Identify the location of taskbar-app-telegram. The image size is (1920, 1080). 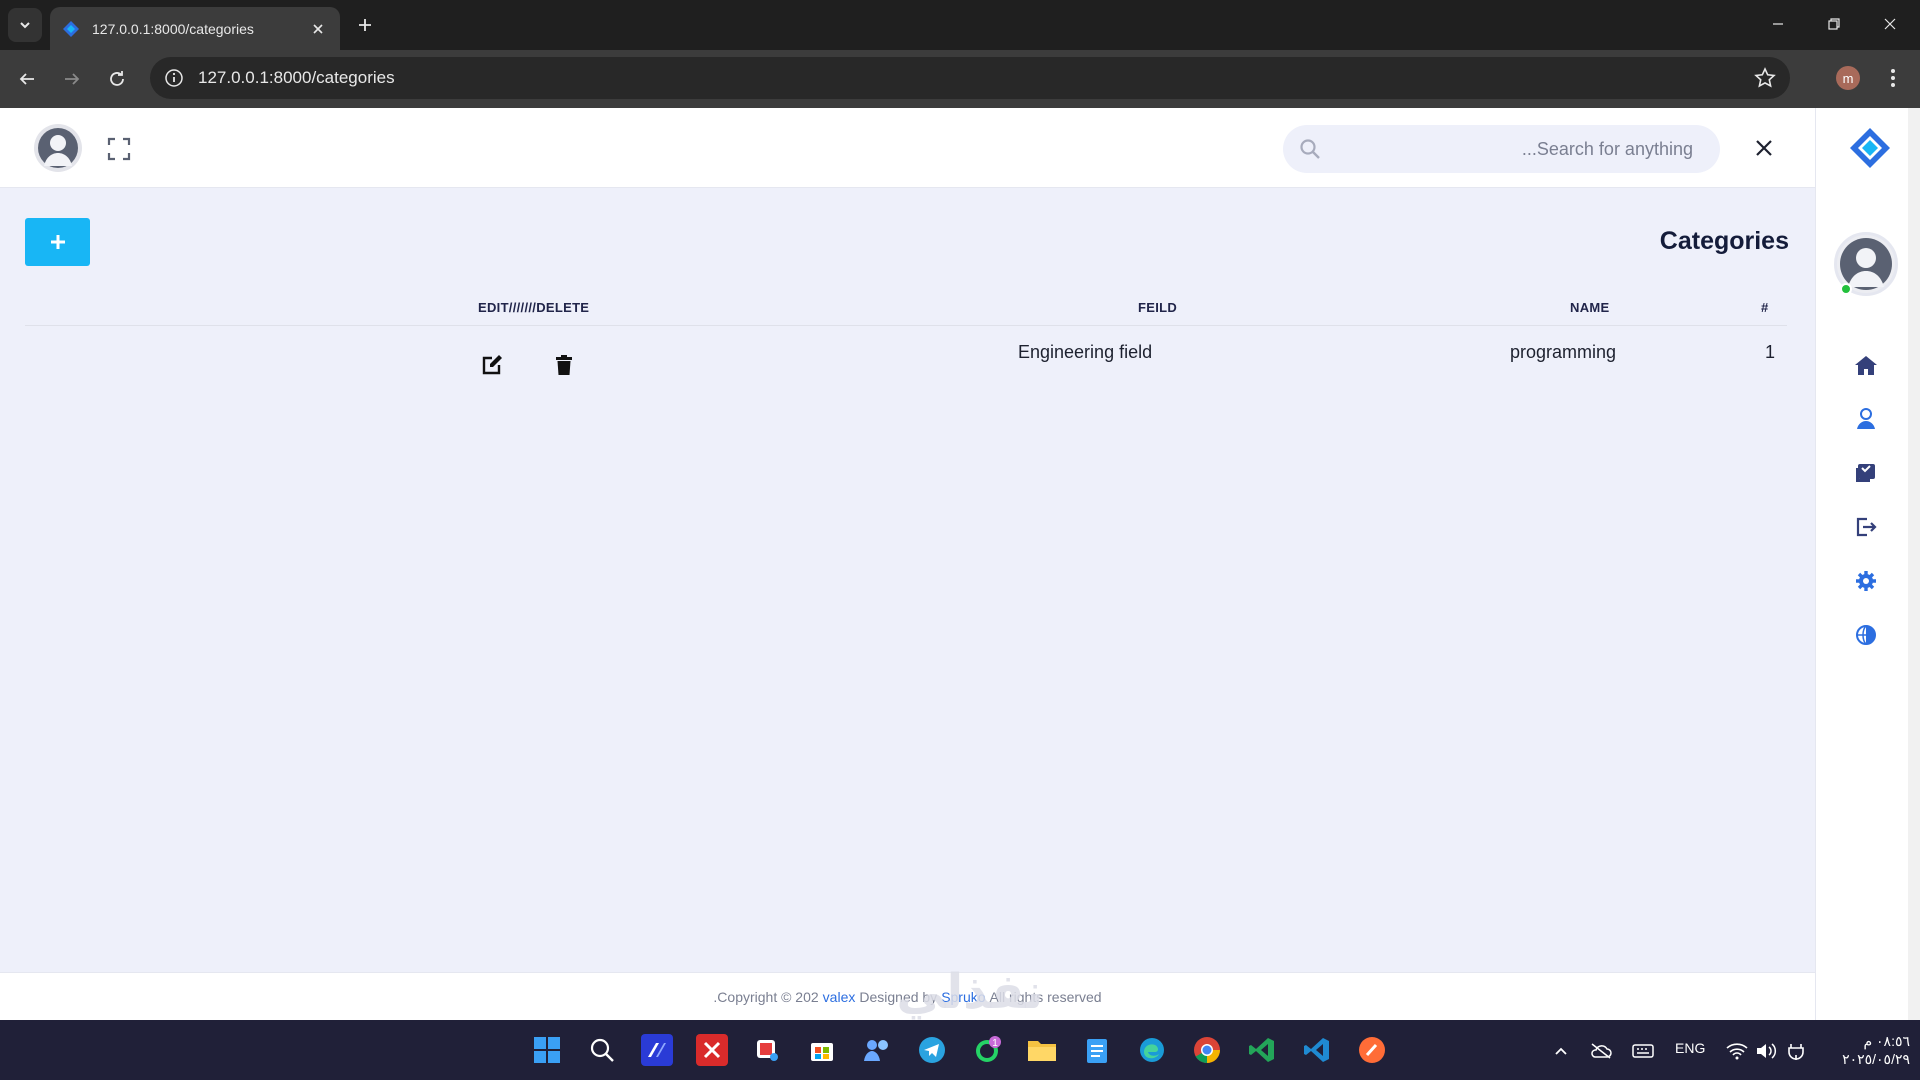
(932, 1050).